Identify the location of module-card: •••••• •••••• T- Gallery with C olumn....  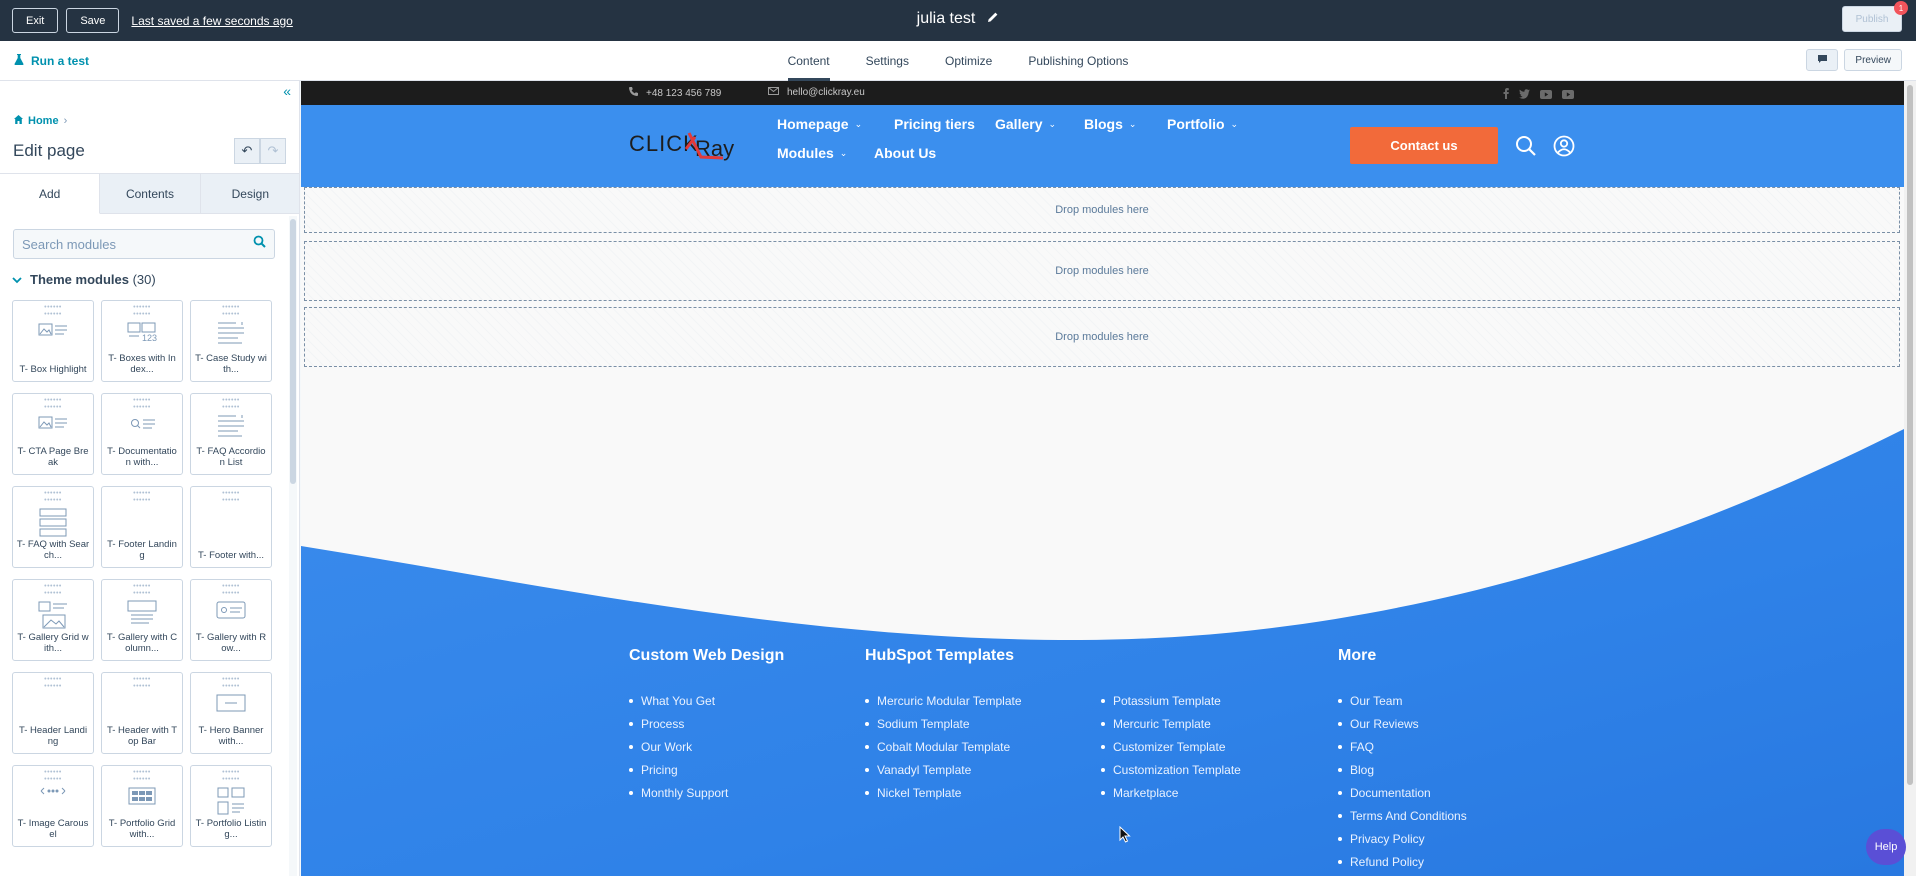
(142, 620).